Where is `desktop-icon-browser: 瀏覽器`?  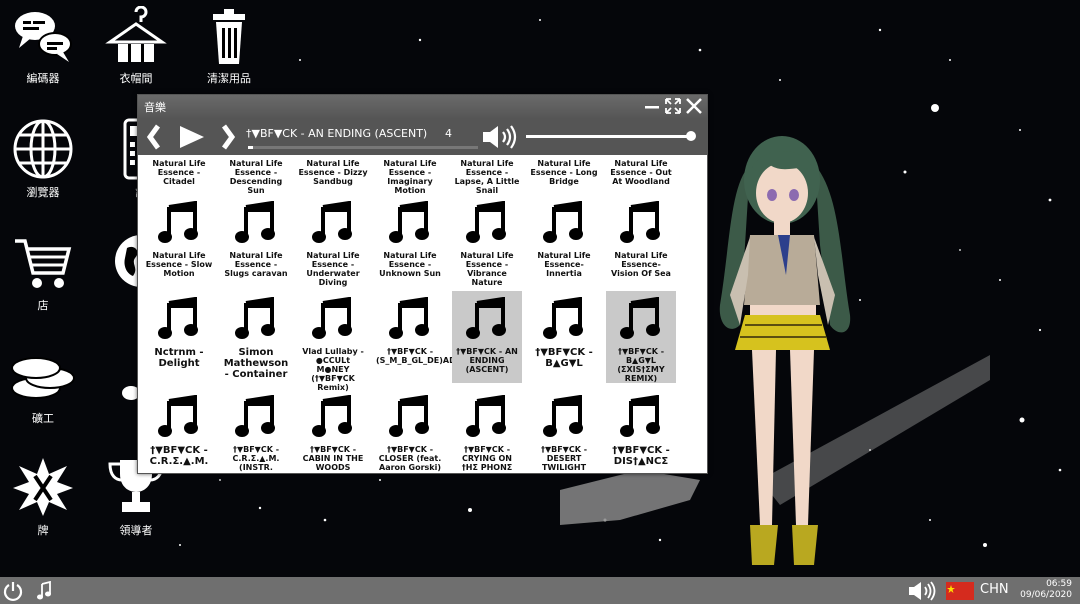
desktop-icon-browser: 瀏覽器 is located at coordinates (44, 159).